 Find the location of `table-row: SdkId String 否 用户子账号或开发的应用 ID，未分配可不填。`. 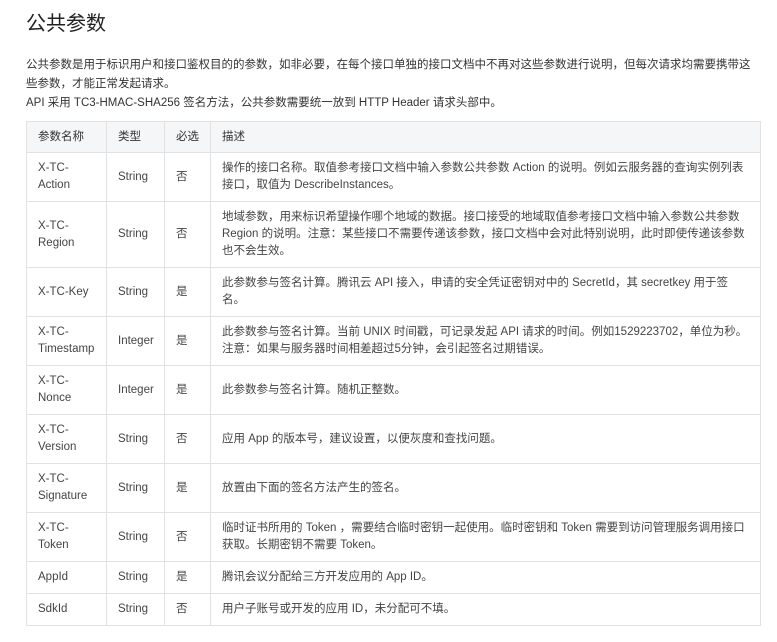

table-row: SdkId String 否 用户子账号或开发的应用 ID，未分配可不填。 is located at coordinates (393, 609).